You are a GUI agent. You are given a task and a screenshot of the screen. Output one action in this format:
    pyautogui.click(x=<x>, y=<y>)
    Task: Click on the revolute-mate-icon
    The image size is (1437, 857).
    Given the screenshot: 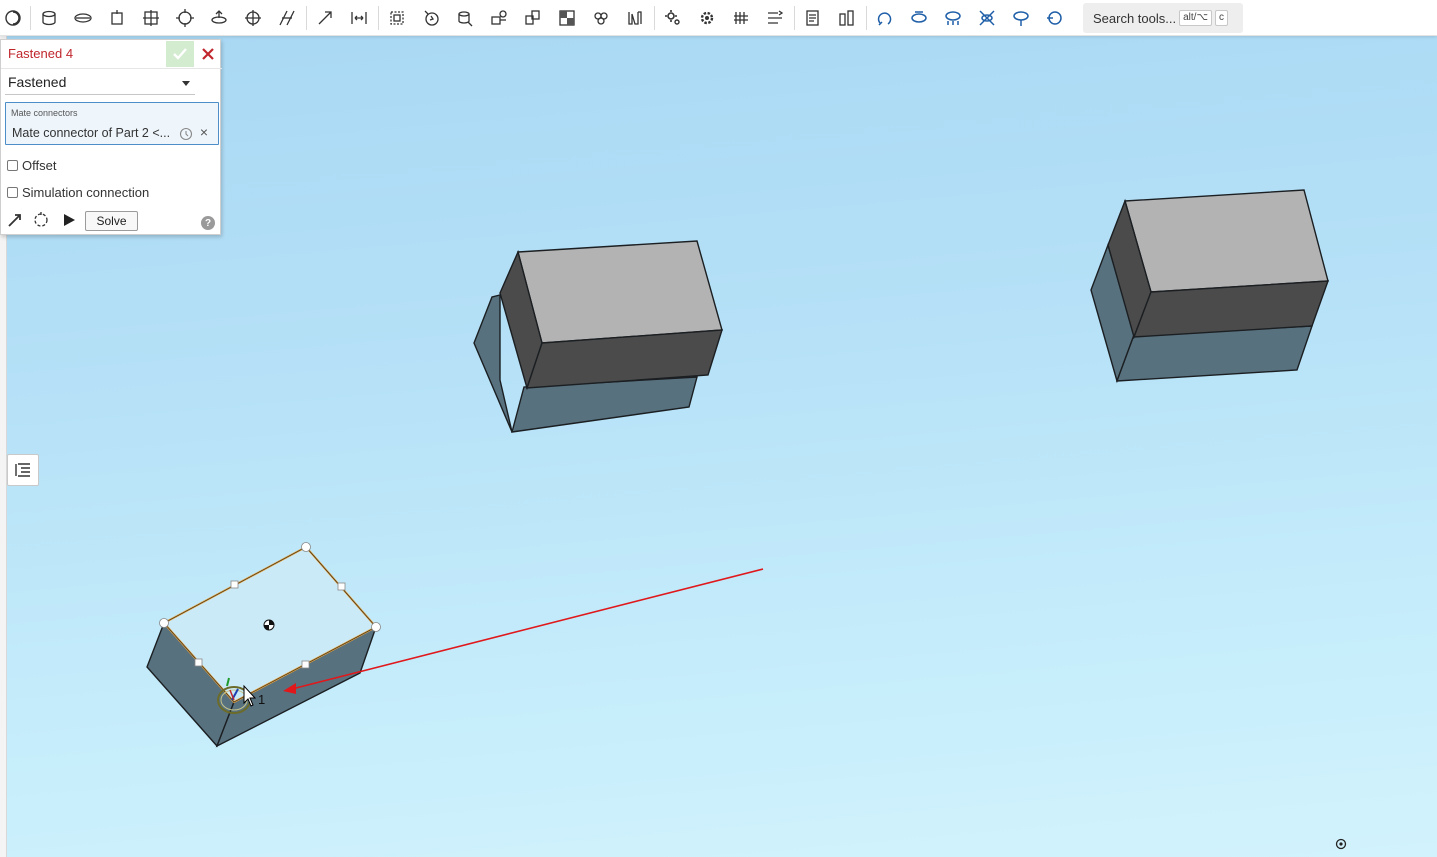 What is the action you would take?
    pyautogui.click(x=49, y=18)
    